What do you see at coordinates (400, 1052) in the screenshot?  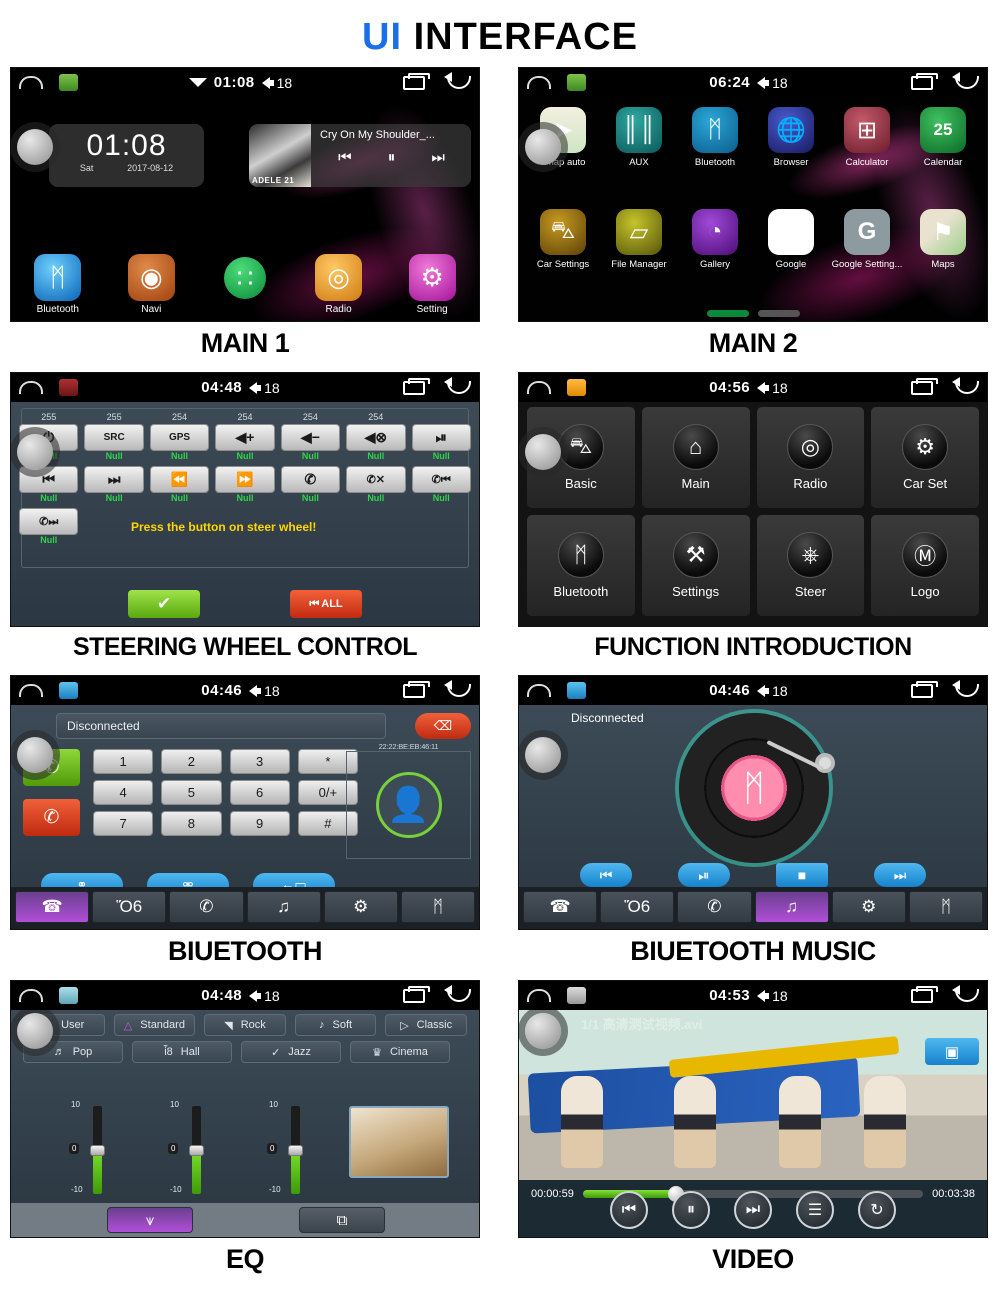 I see `preset-cinema: ♛ Cinema` at bounding box center [400, 1052].